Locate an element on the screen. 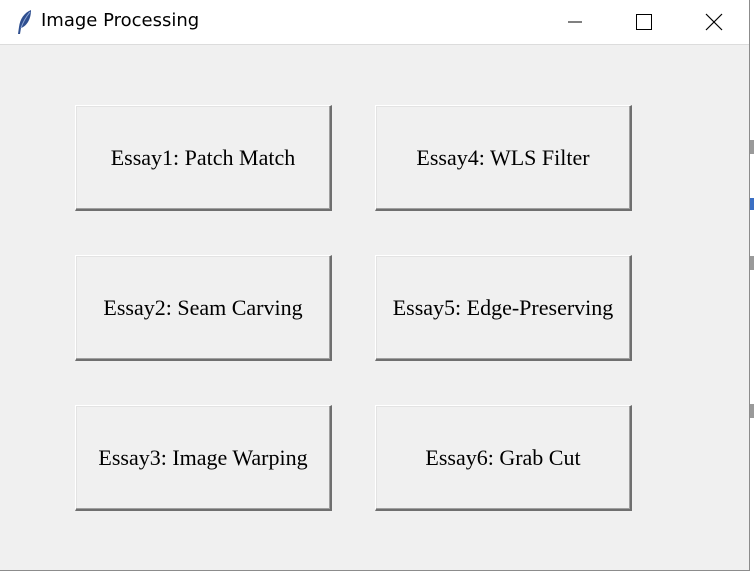 The width and height of the screenshot is (754, 574). title-bar: Image Processing is located at coordinates (374, 22).